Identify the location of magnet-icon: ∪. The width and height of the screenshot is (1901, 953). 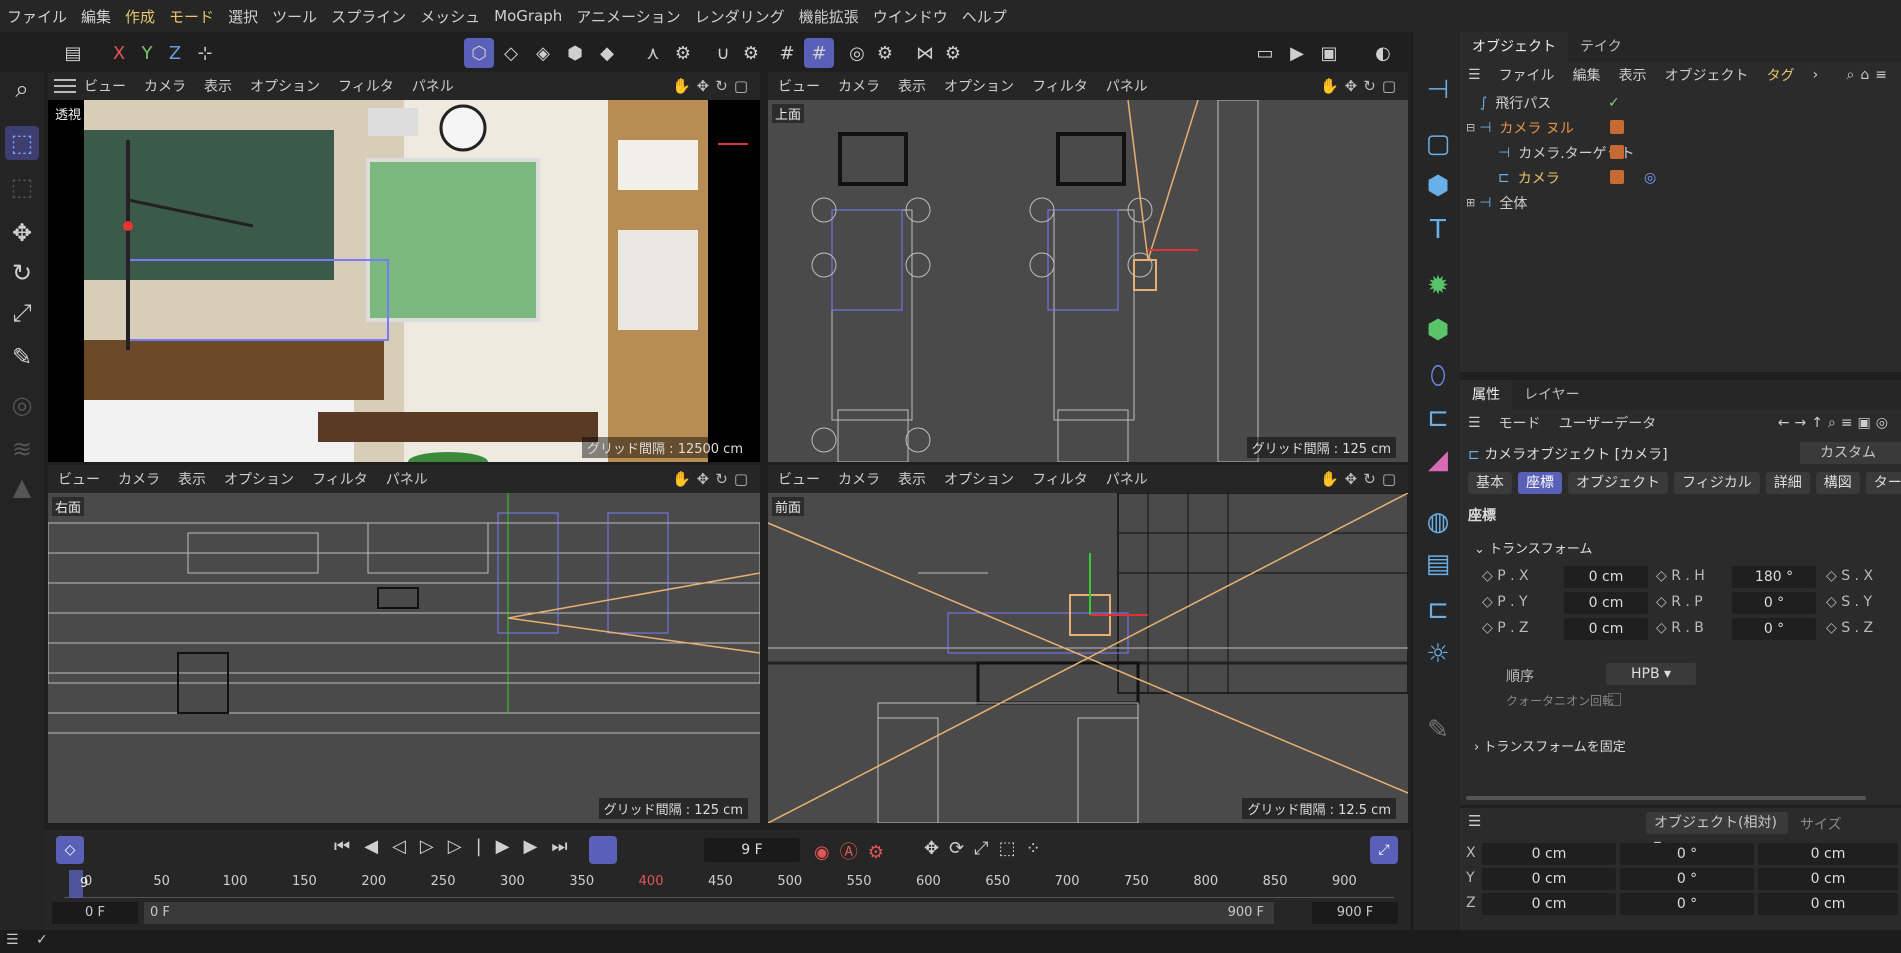
(723, 53).